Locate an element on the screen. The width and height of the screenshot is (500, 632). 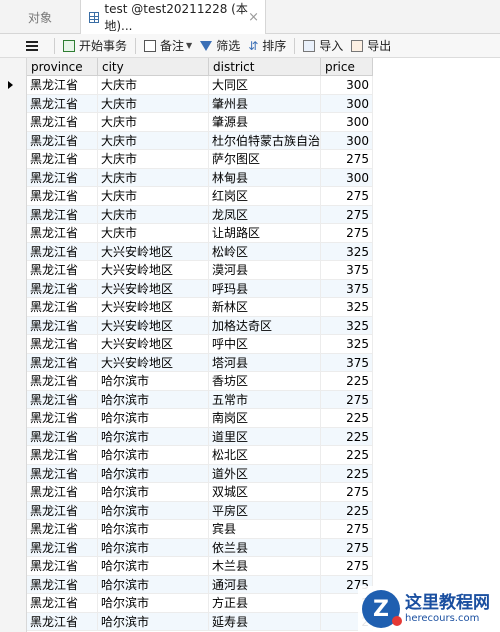
table-row: 黑龙江省 大庆市 红岗区 275 is located at coordinates (250, 196).